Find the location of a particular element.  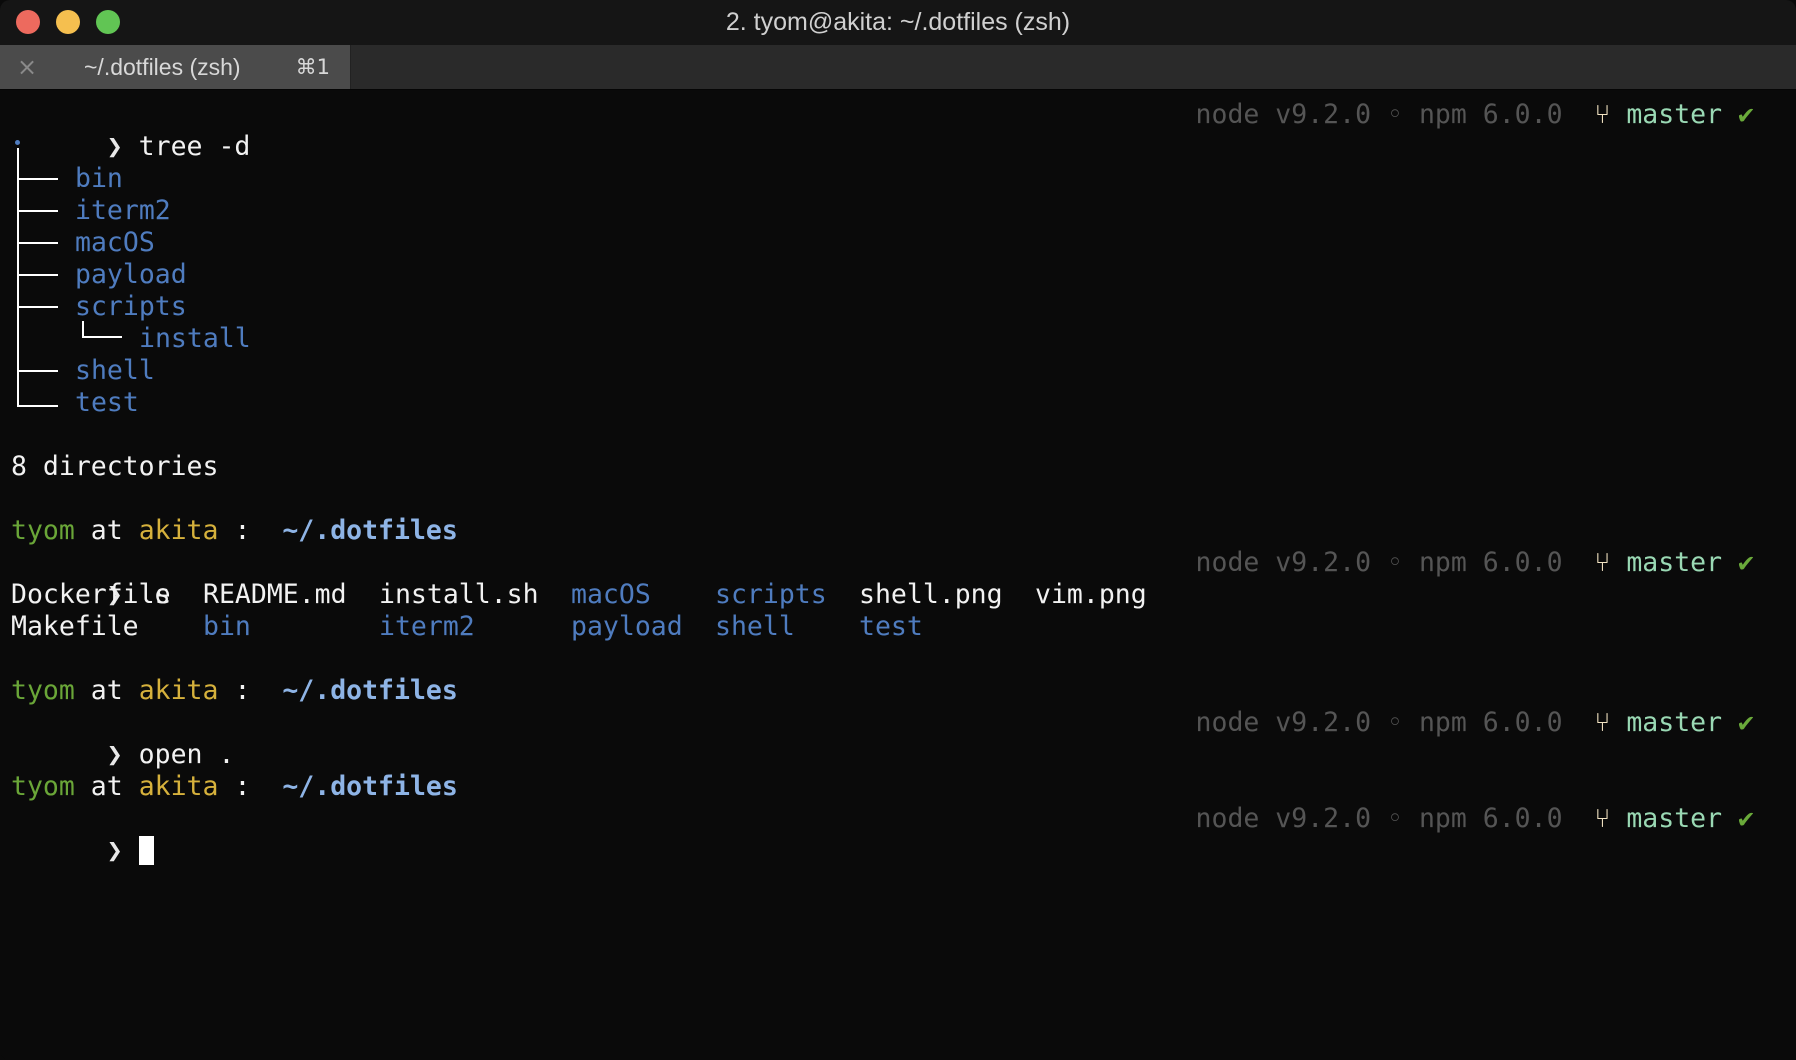

title-bar: 2. tyom@akita: ~/.dotfiles (zsh) is located at coordinates (898, 23).